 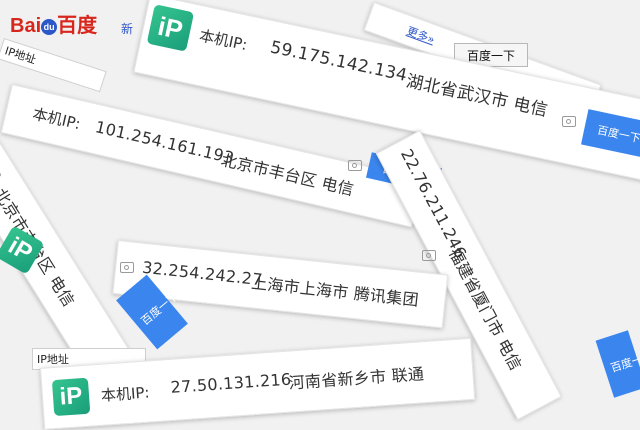 I want to click on baidu-logo: Bai du 百度, so click(x=53, y=23).